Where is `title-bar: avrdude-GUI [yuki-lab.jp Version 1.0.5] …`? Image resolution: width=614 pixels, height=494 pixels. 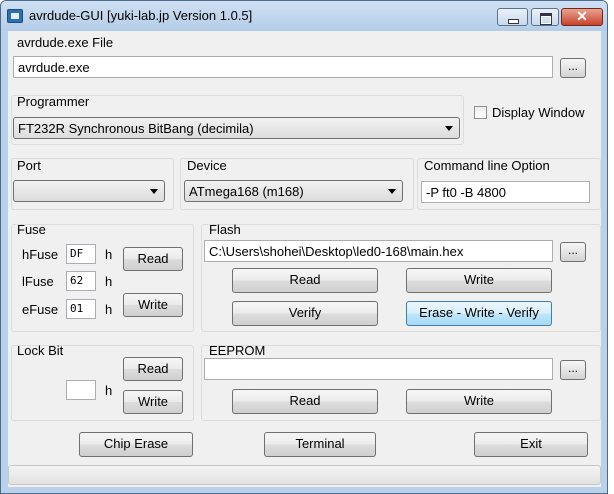 title-bar: avrdude-GUI [yuki-lab.jp Version 1.0.5] … is located at coordinates (304, 16).